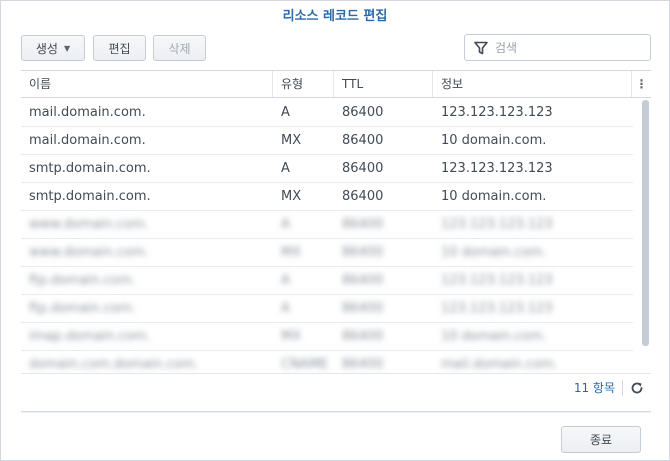 The image size is (670, 461). What do you see at coordinates (532, 84) in the screenshot?
I see `column-header-info: 정보` at bounding box center [532, 84].